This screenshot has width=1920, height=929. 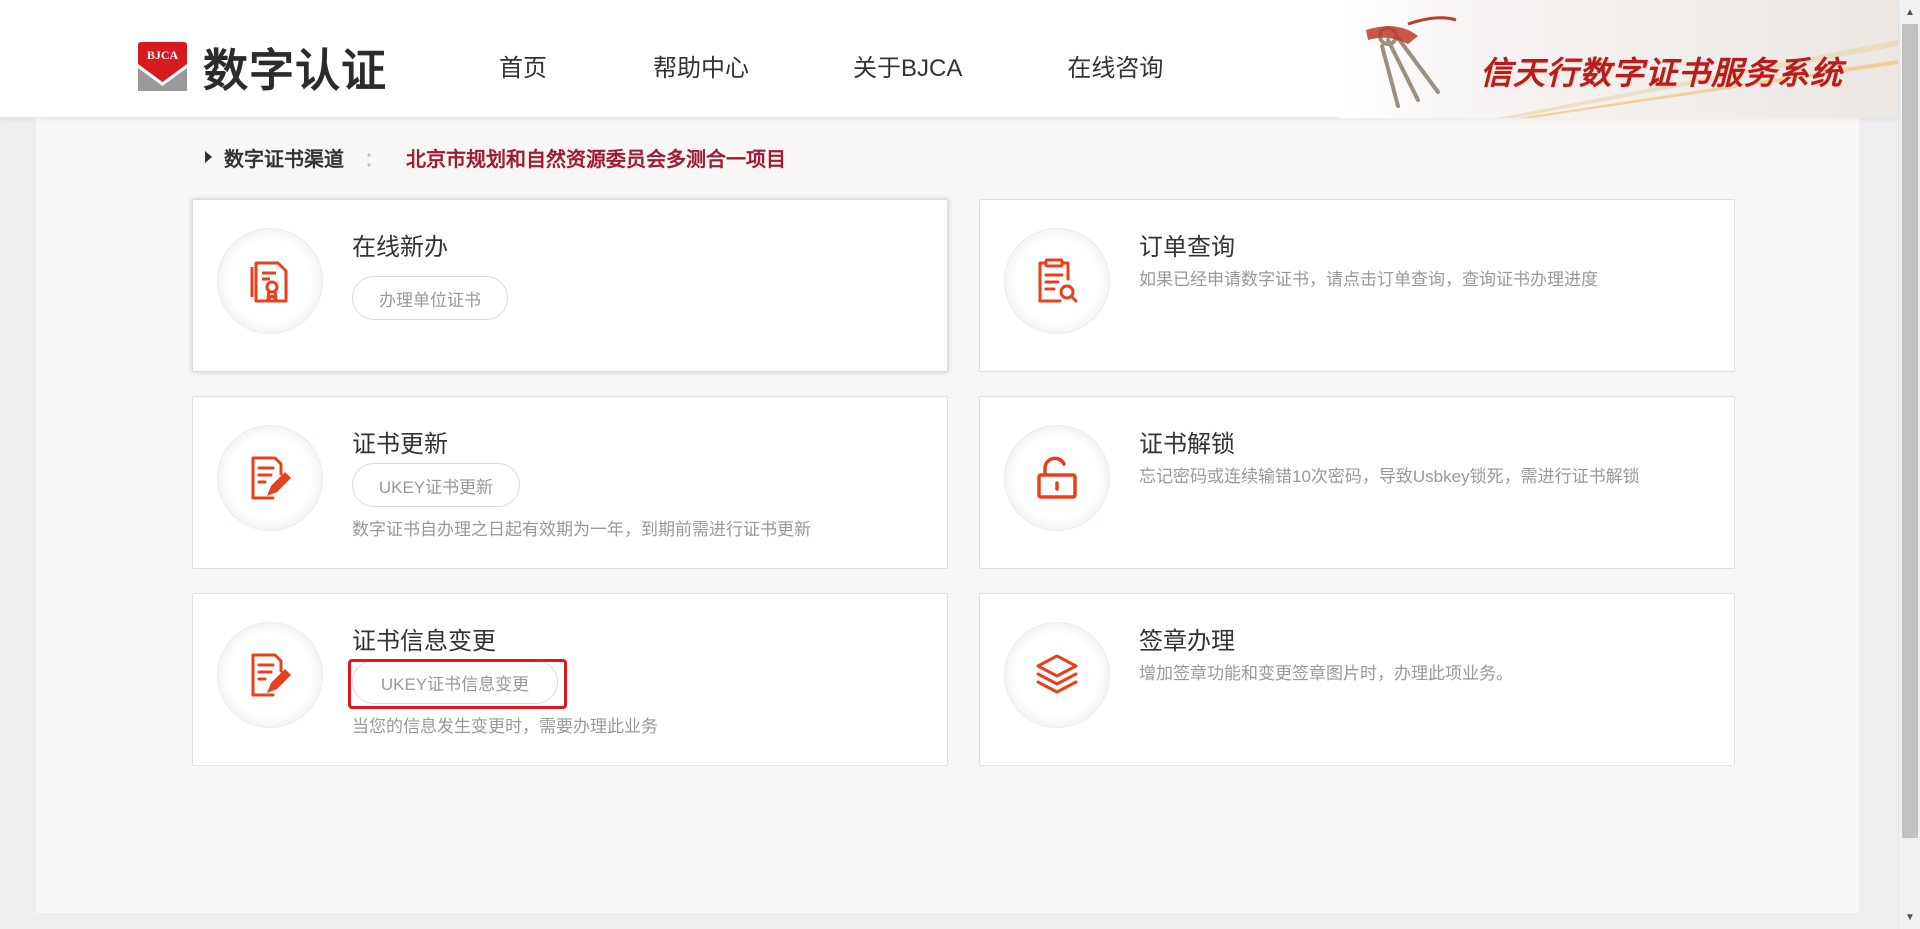 What do you see at coordinates (1115, 65) in the screenshot?
I see `nav-online-consult: 在线咨询` at bounding box center [1115, 65].